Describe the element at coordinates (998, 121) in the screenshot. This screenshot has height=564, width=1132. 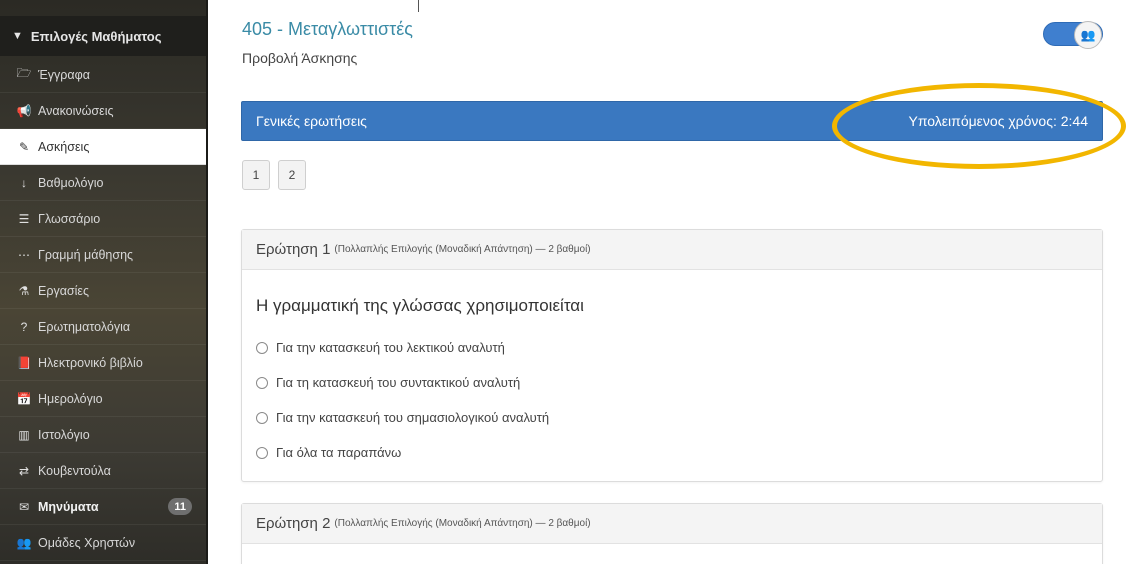
I see `remaining-time: Υπολειπόμενος χρόνος: 2:44` at that location.